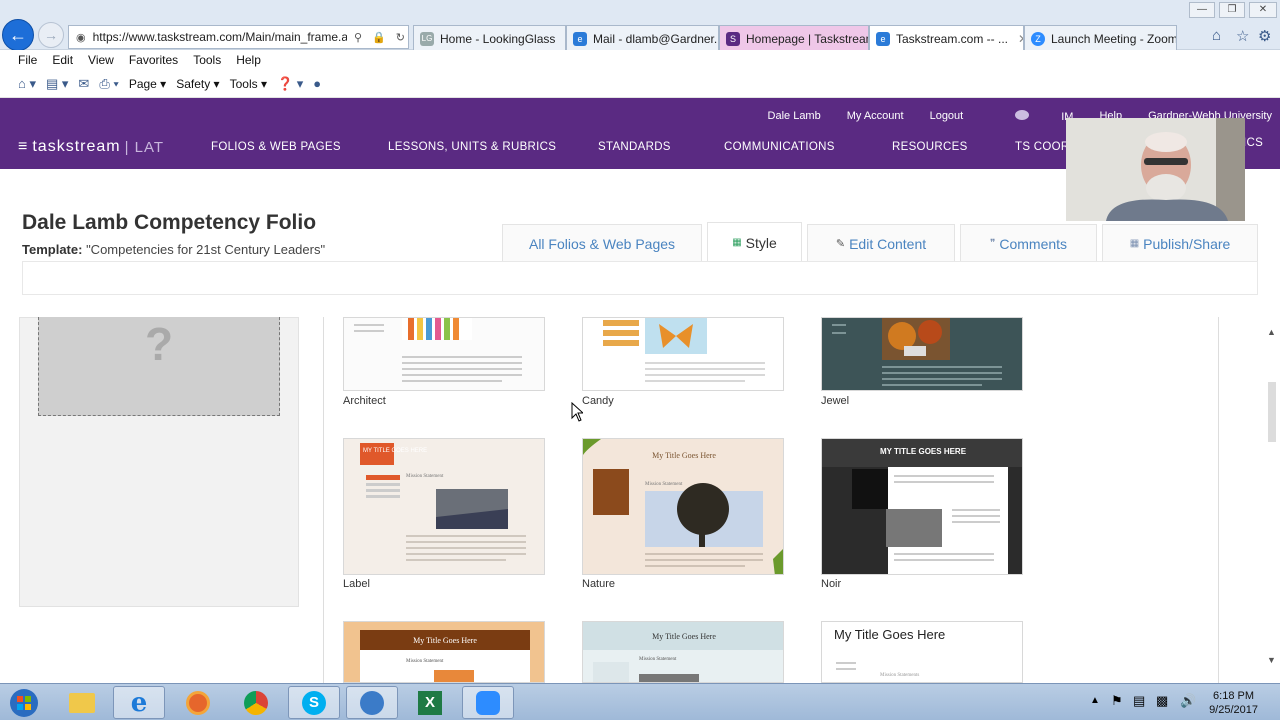 The width and height of the screenshot is (1280, 720). Describe the element at coordinates (139, 702) in the screenshot. I see `internet-explorer-icon: e` at that location.